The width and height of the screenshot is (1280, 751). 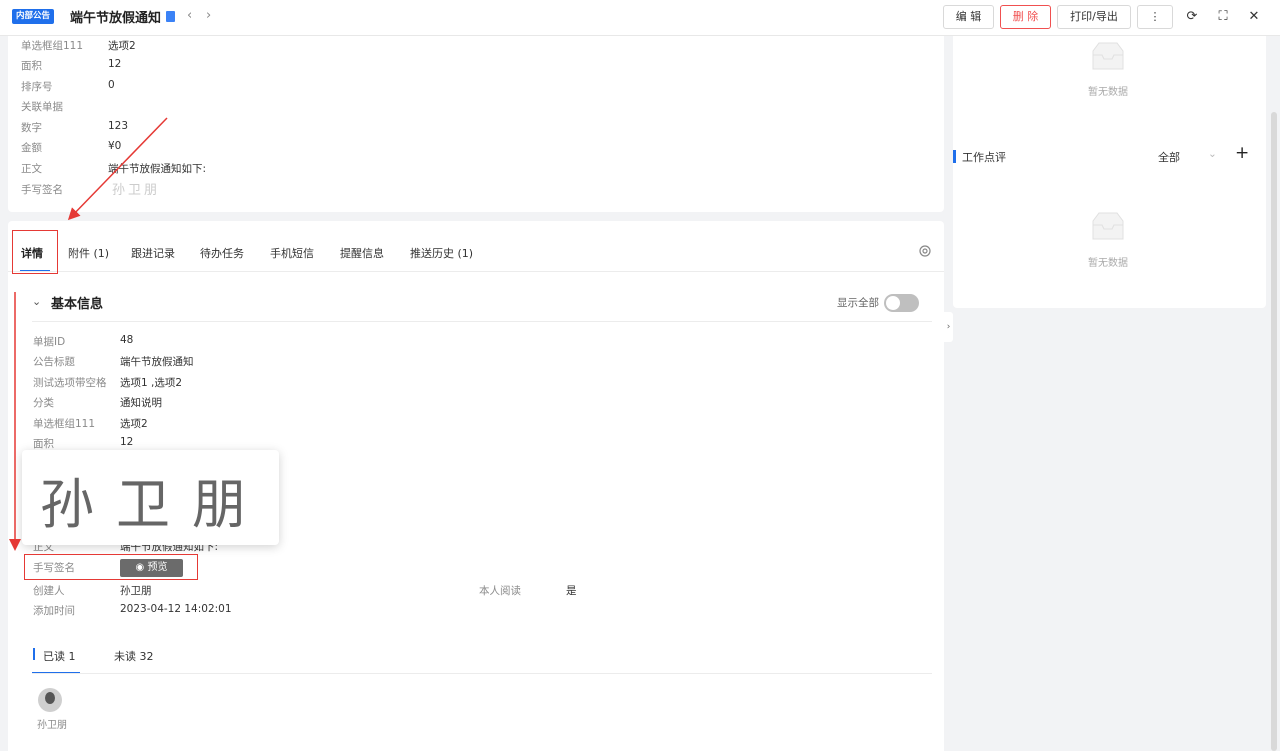 What do you see at coordinates (1212, 154) in the screenshot?
I see `chevron-down-icon: ⌄` at bounding box center [1212, 154].